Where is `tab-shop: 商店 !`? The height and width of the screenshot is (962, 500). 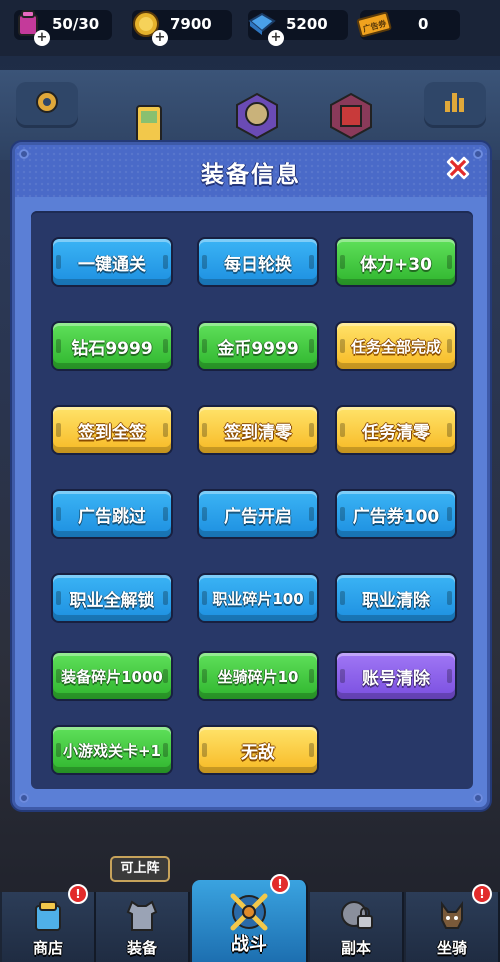 tab-shop: 商店 ! is located at coordinates (49, 923).